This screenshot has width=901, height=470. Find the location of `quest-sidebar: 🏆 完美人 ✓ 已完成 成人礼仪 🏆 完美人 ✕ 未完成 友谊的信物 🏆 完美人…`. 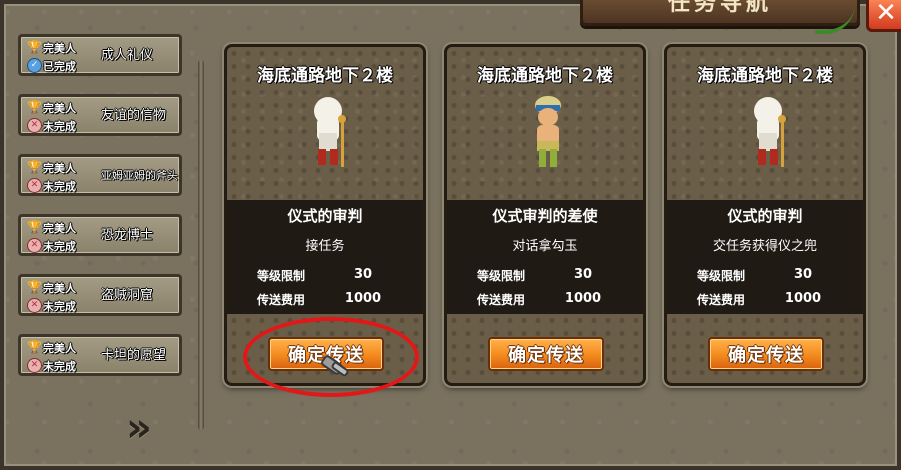

quest-sidebar: 🏆 完美人 ✓ 已完成 成人礼仪 🏆 完美人 ✕ 未完成 友谊的信物 🏆 完美人… is located at coordinates (101, 214).